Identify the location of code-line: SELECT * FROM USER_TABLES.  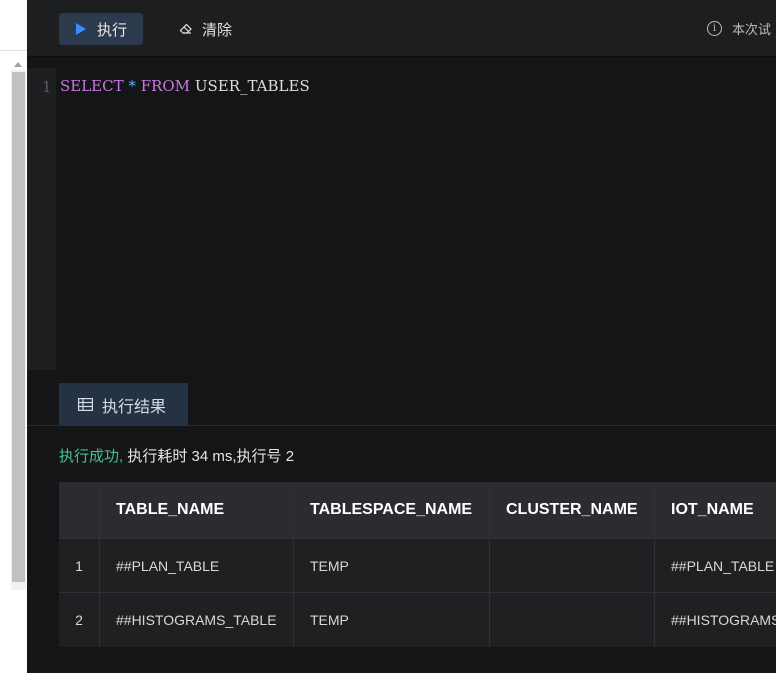
(185, 86).